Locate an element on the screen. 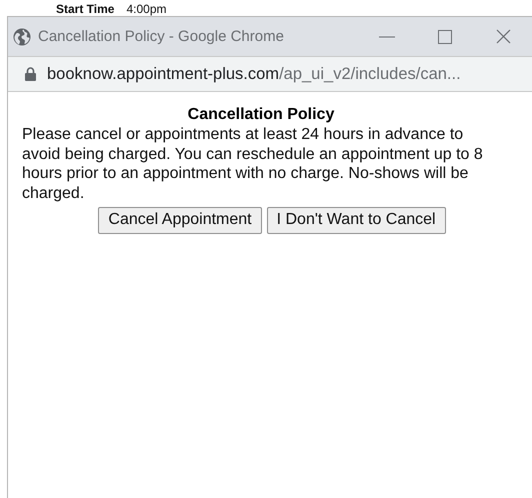  dialog-heading: Cancellation Policy is located at coordinates (261, 115).